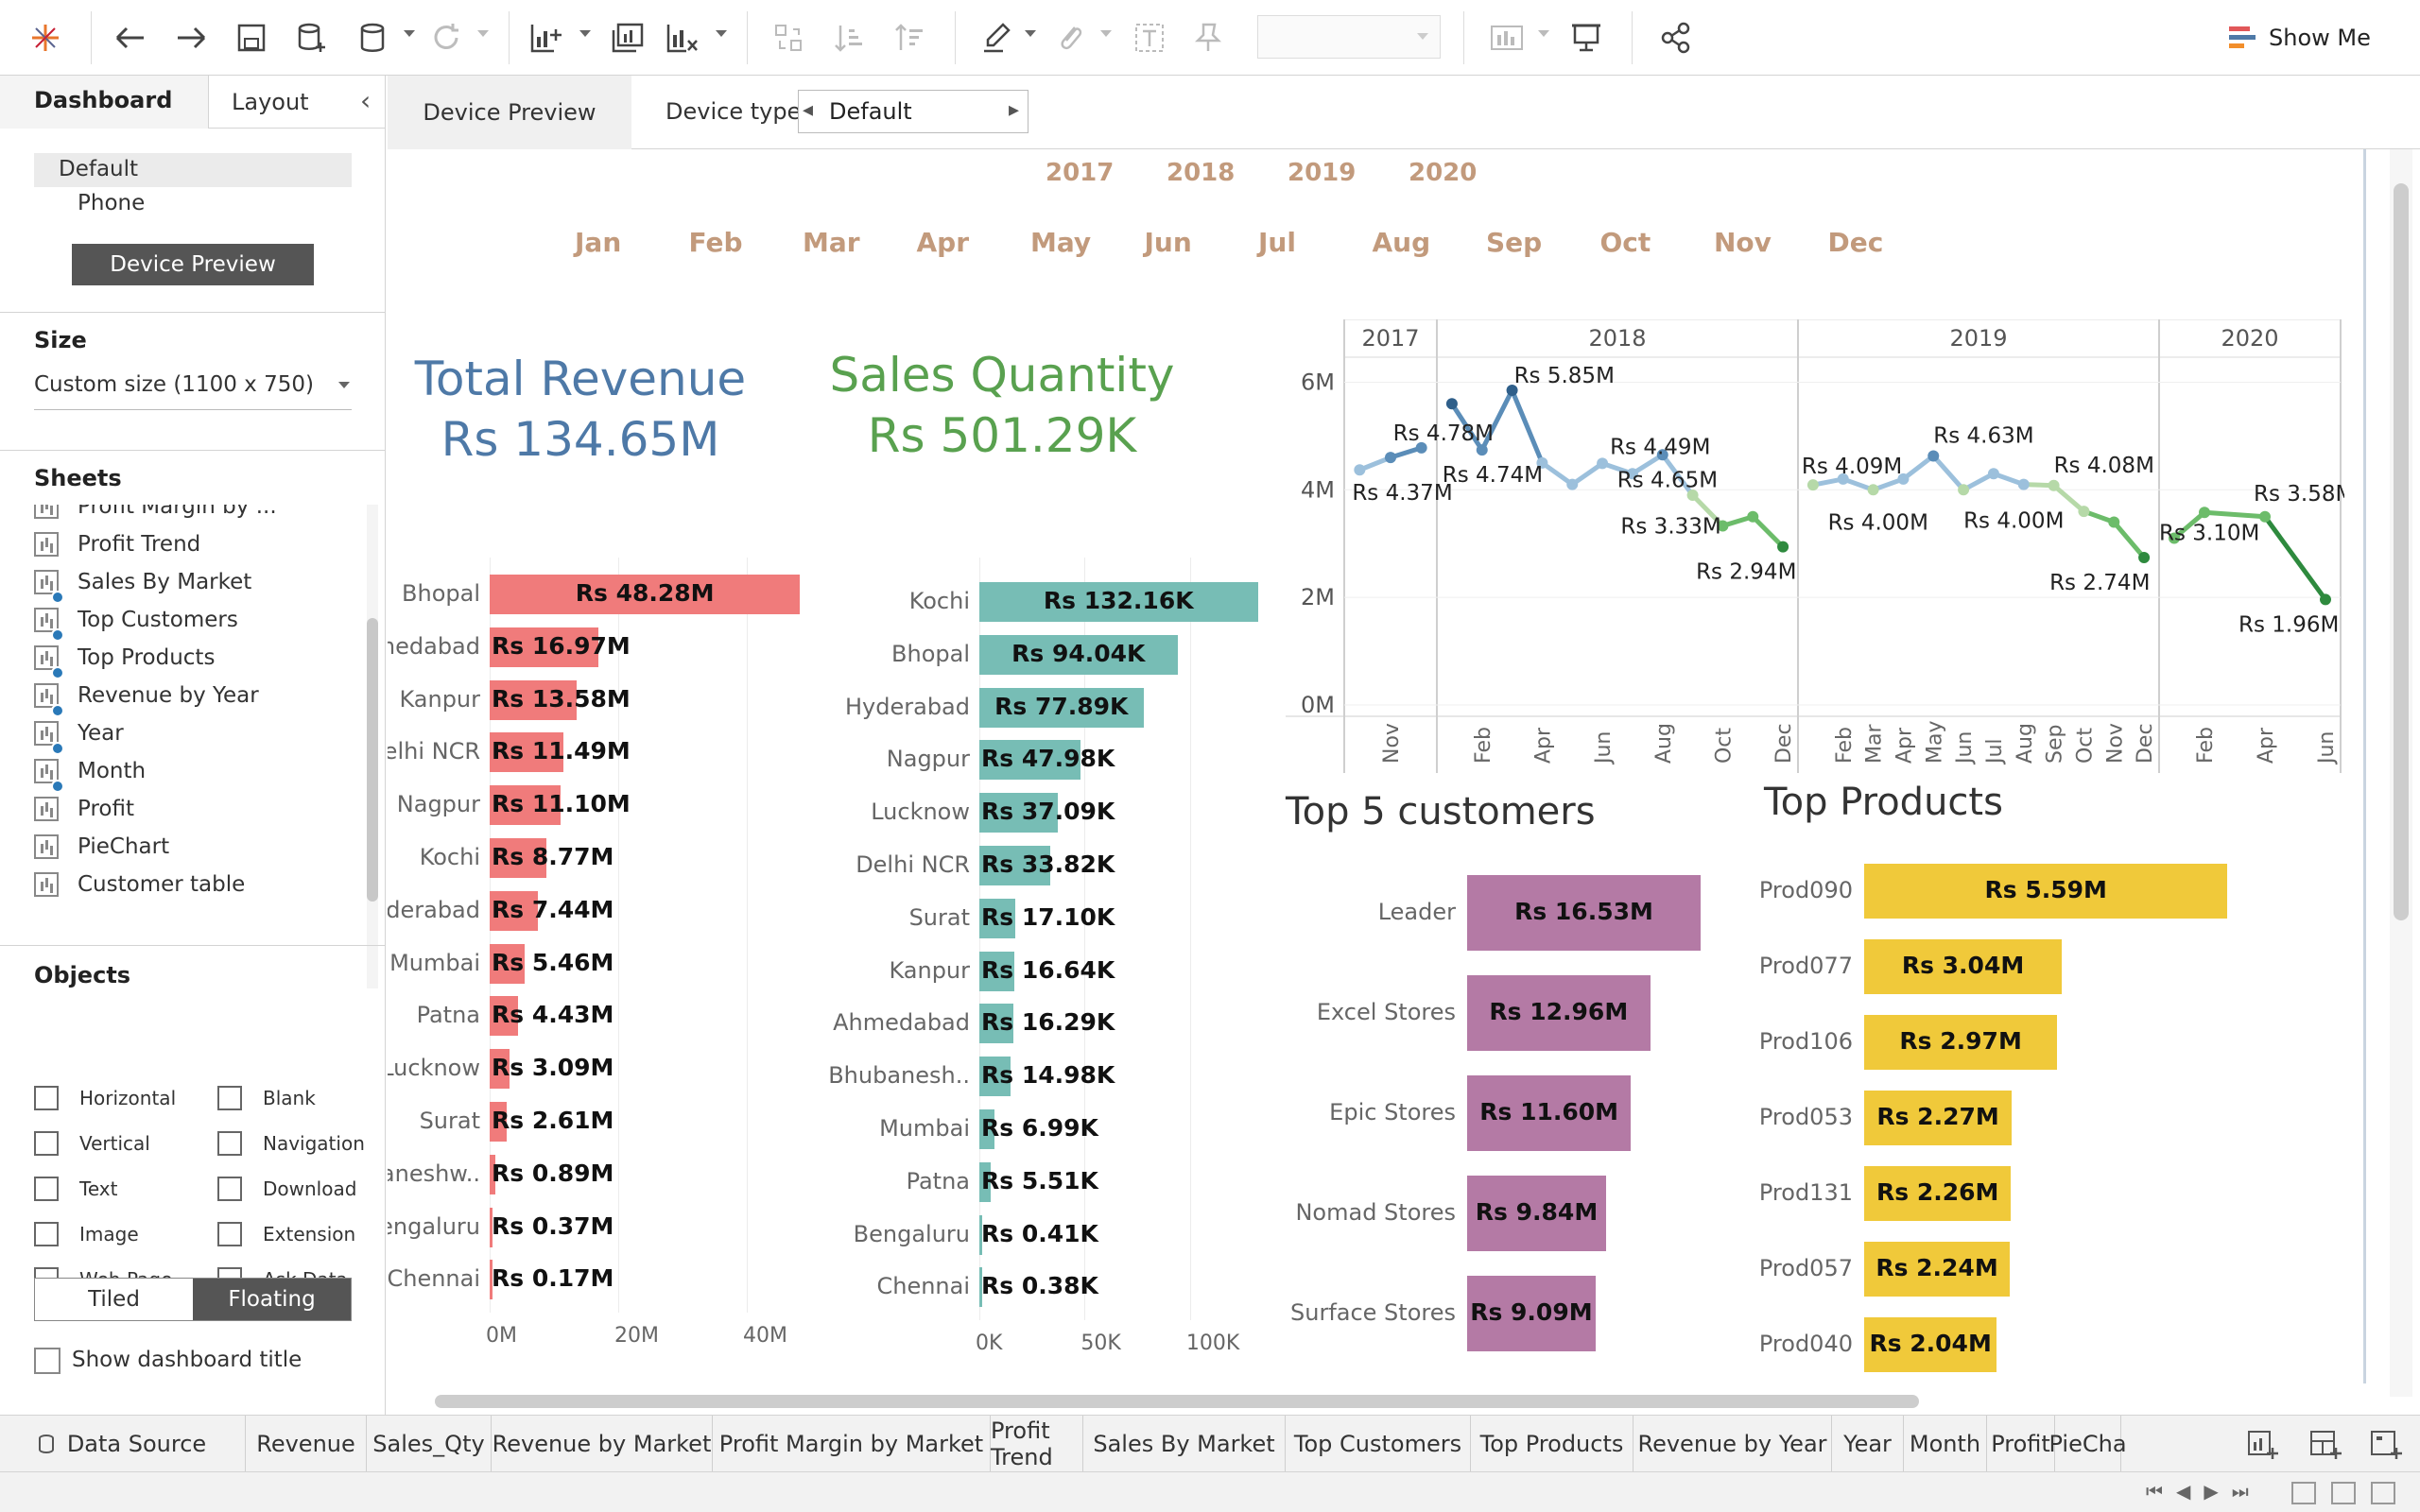  I want to click on highlight-icon, so click(997, 38).